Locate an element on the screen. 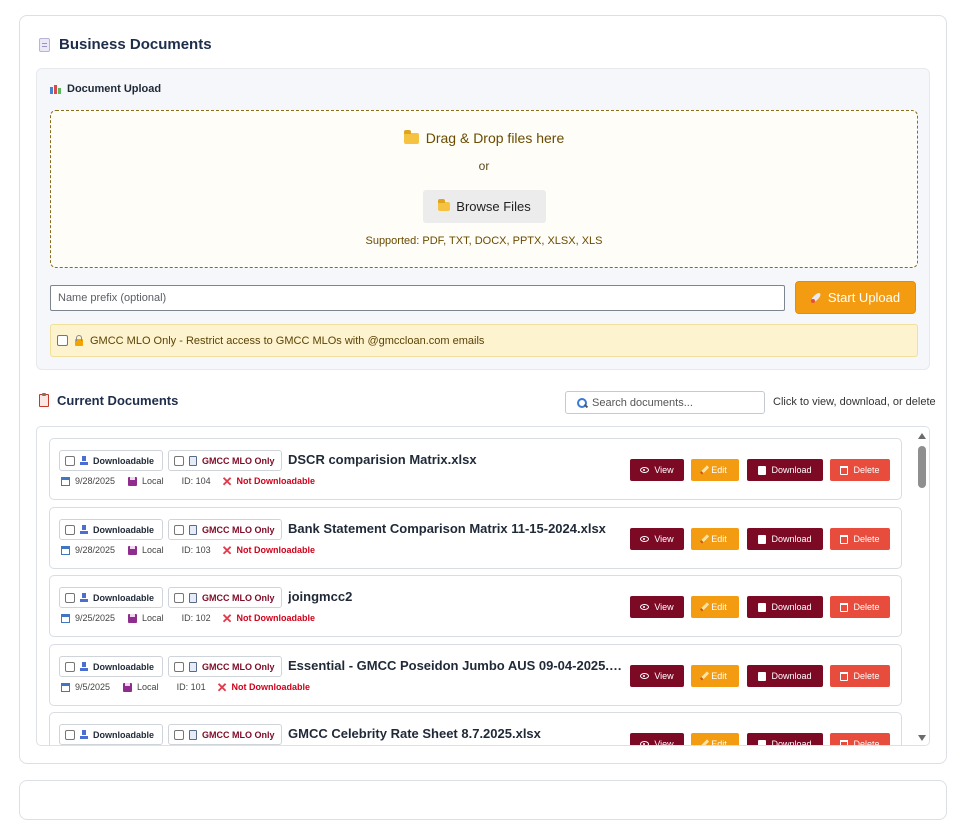  search-icon is located at coordinates (582, 402).